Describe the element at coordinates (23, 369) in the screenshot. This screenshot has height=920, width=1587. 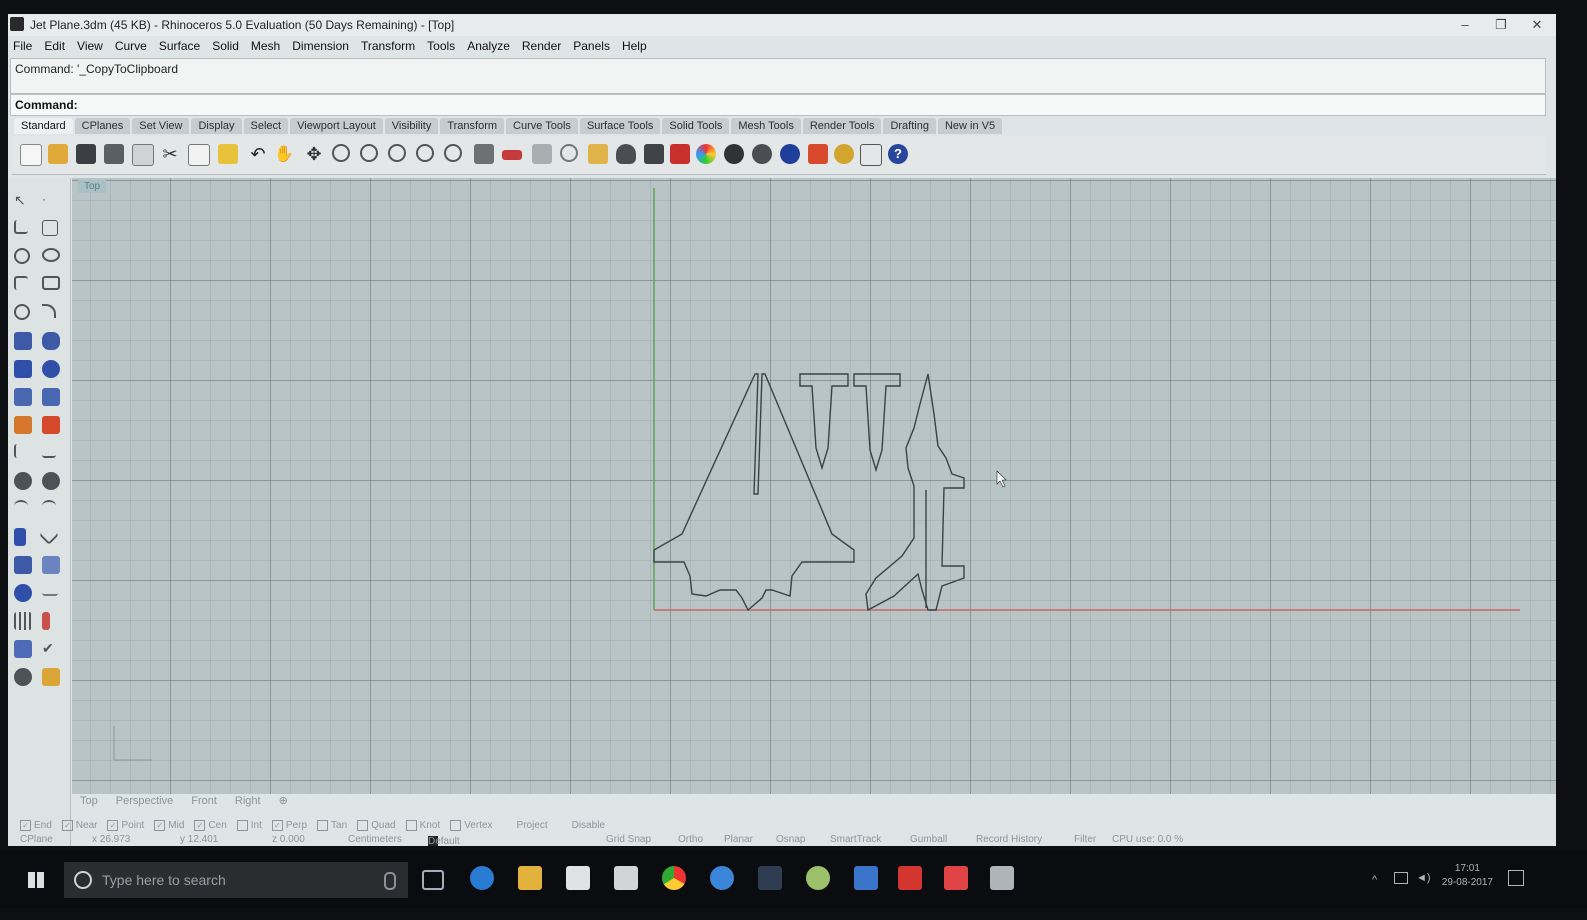
I see `box-solid-icon` at that location.